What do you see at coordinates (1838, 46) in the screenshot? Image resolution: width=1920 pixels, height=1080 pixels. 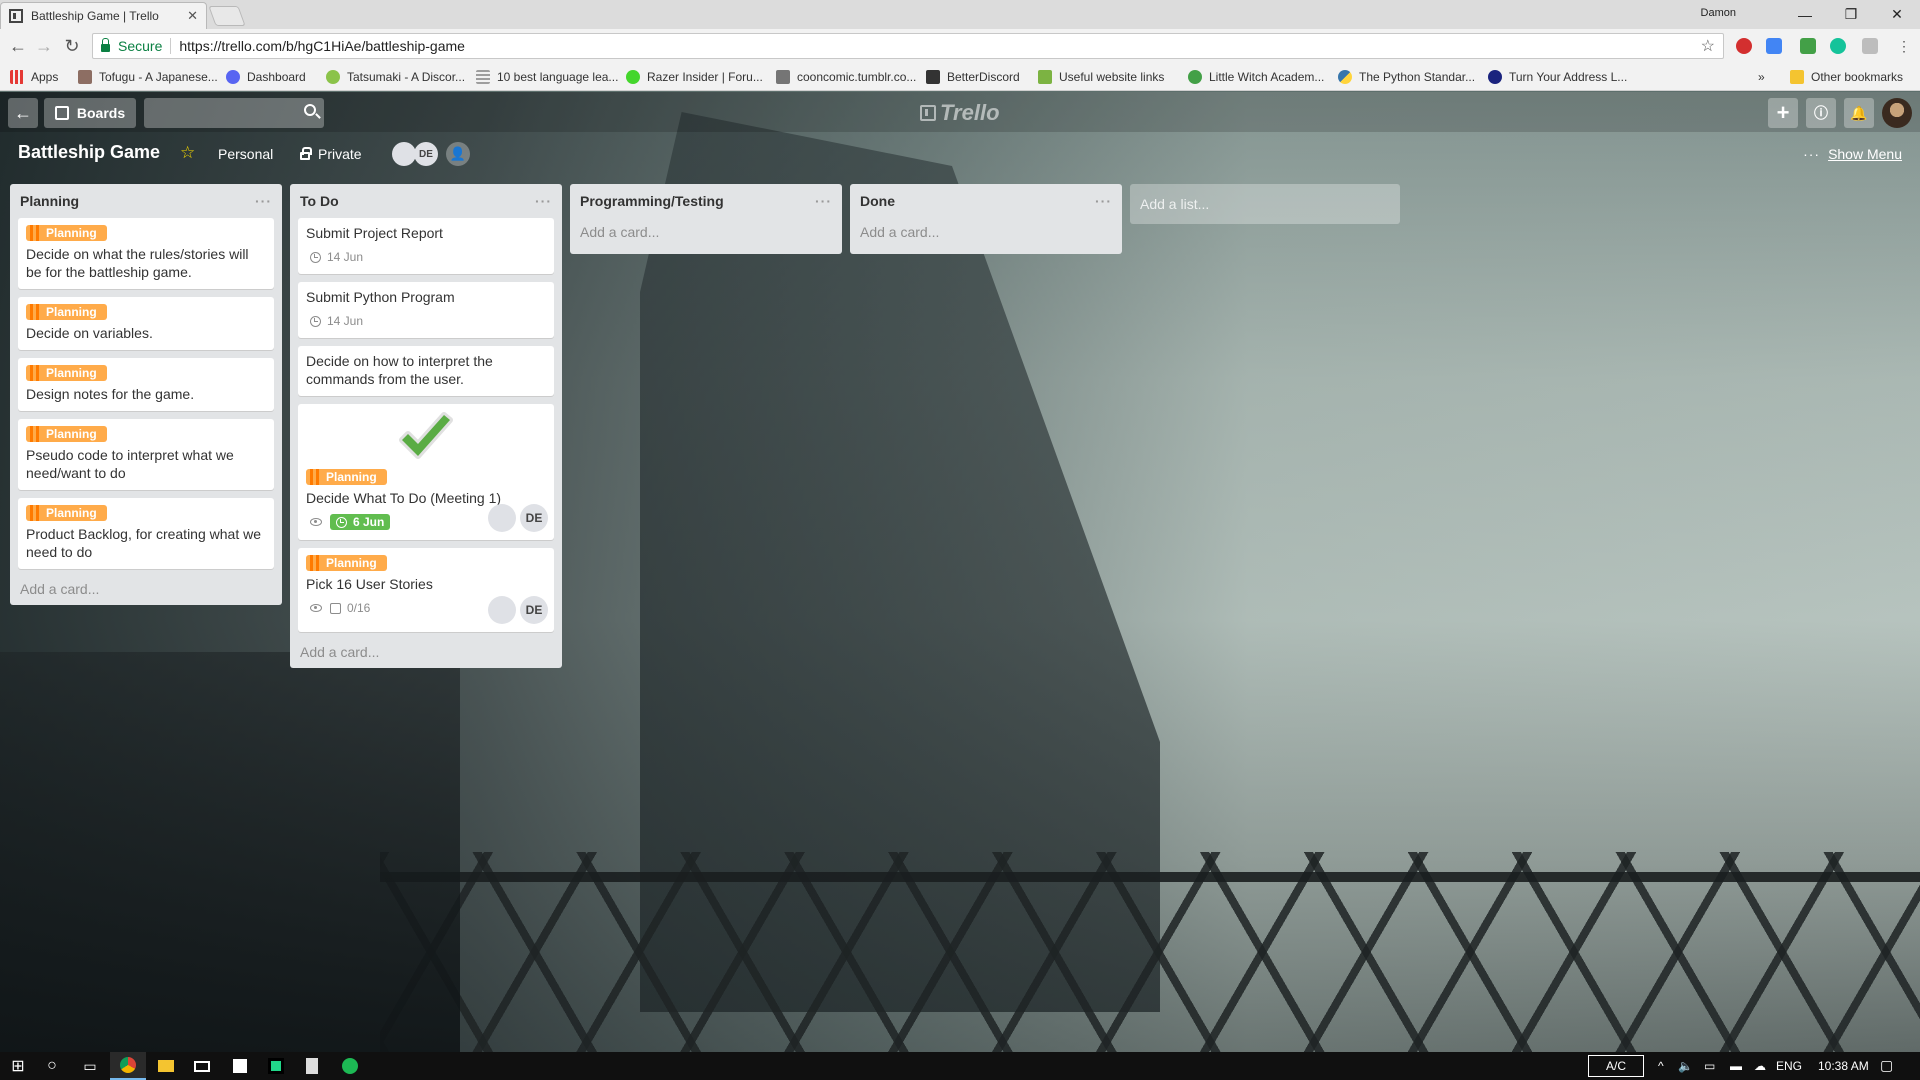 I see `grammarly-icon` at bounding box center [1838, 46].